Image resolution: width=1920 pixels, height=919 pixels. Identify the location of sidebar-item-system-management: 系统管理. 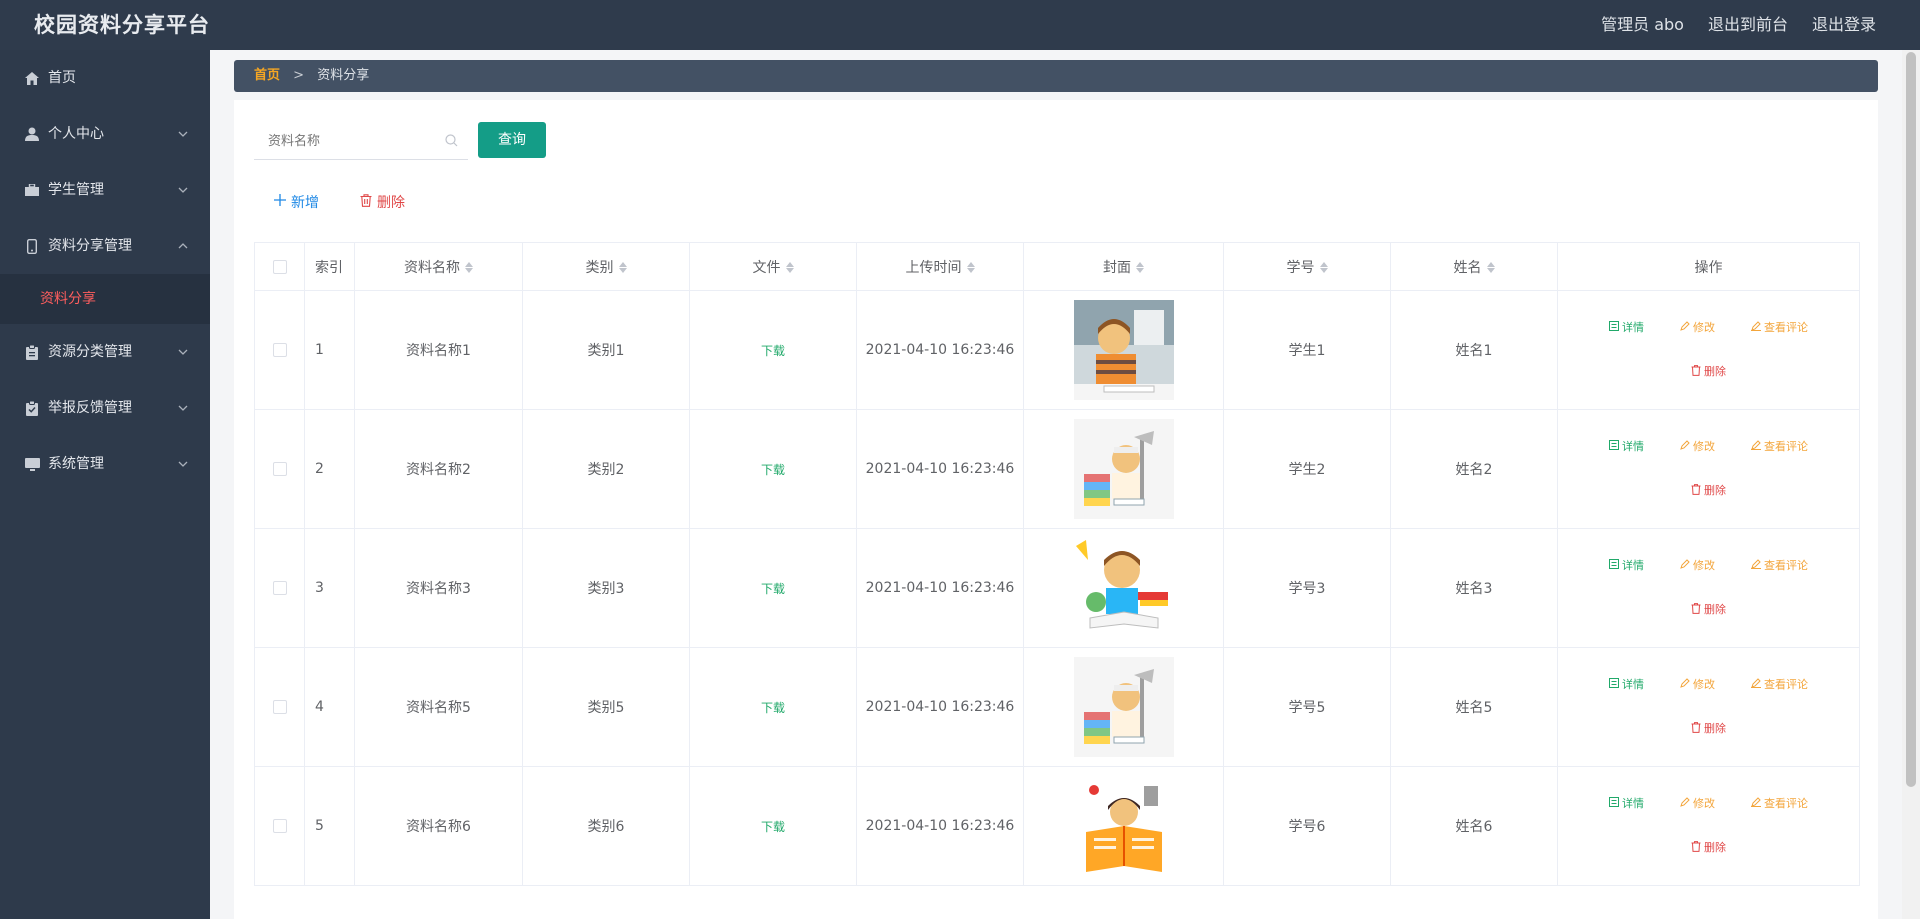
(105, 464).